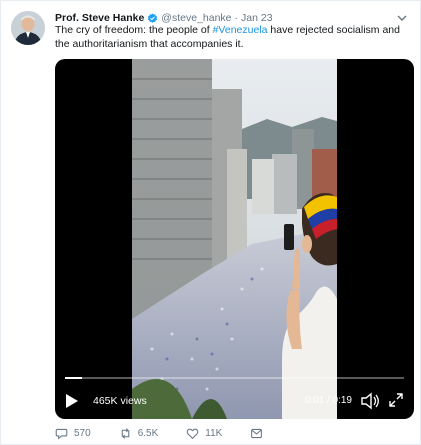 The height and width of the screenshot is (445, 421). What do you see at coordinates (234, 378) in the screenshot?
I see `progress-bar` at bounding box center [234, 378].